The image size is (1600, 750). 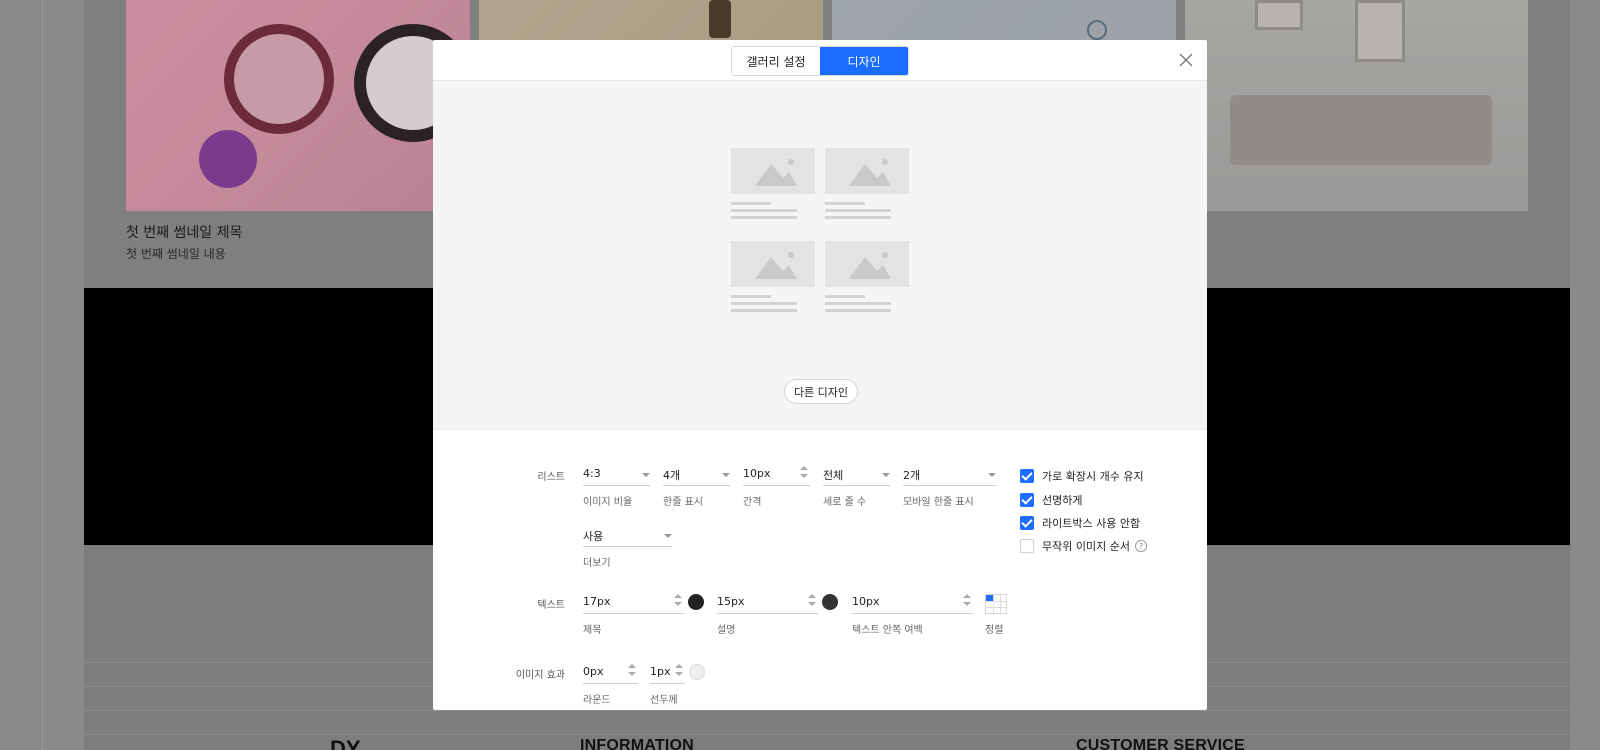 I want to click on tab-gallery-settings: 갤러리 설정, so click(x=776, y=61).